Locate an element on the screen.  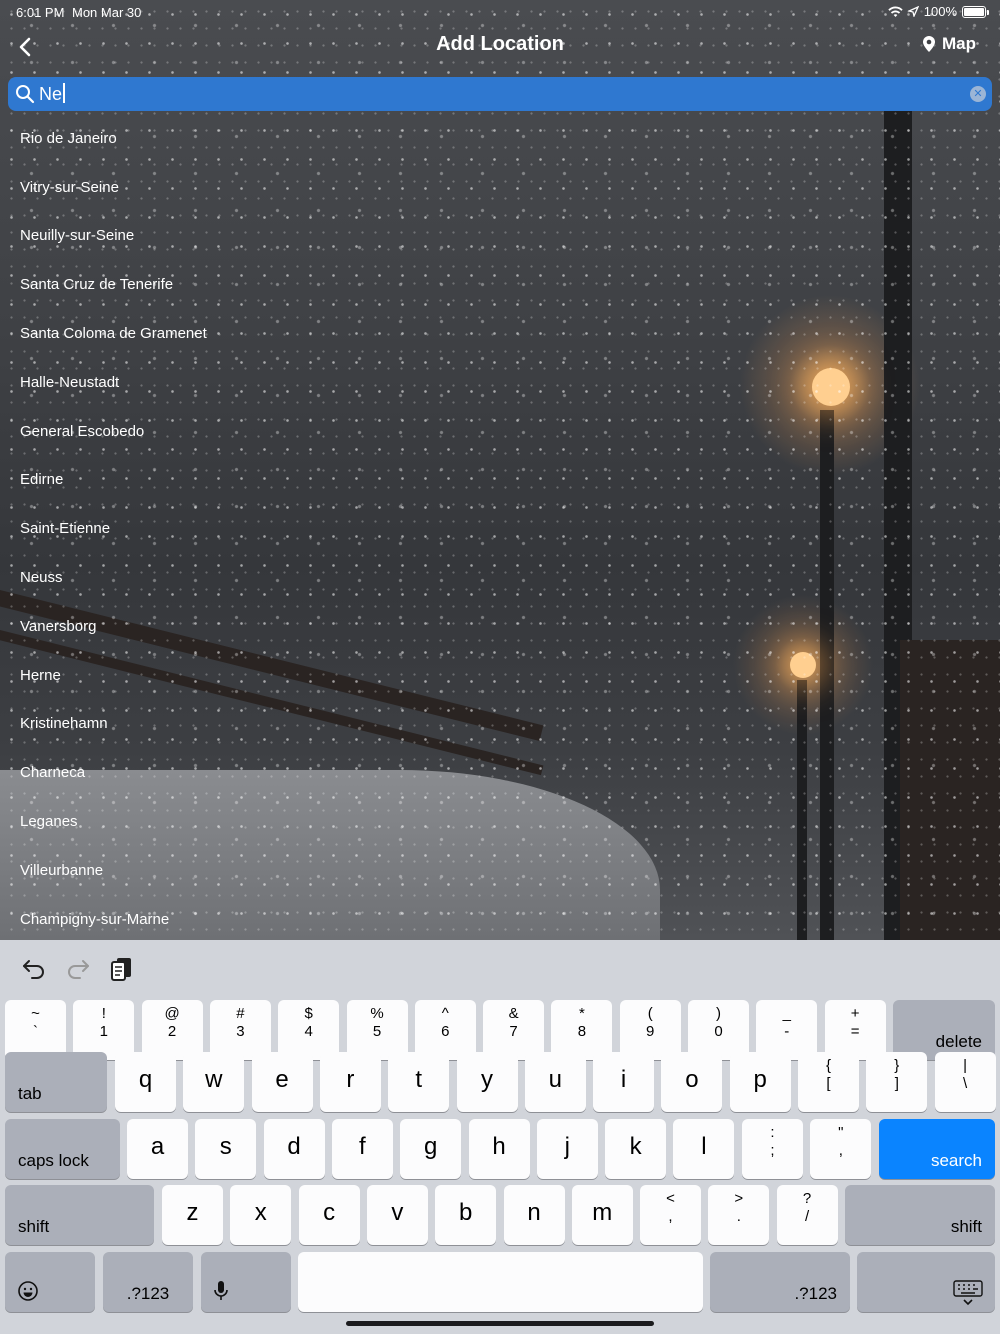
map-button: Map is located at coordinates (949, 44).